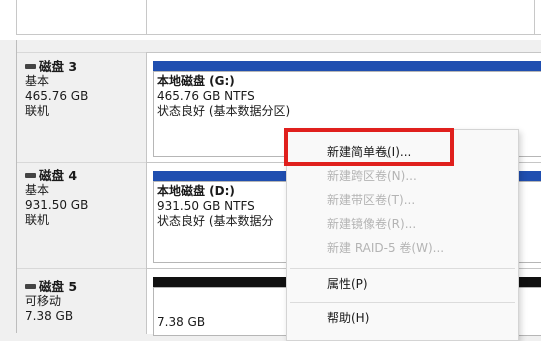  Describe the element at coordinates (58, 286) in the screenshot. I see `disk-name: 磁盘 5` at that location.